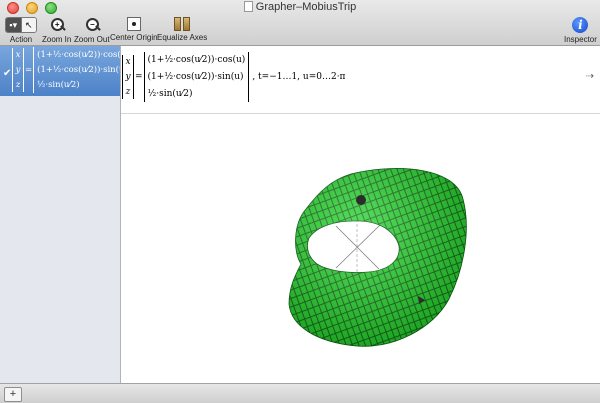  What do you see at coordinates (182, 37) in the screenshot?
I see `equalize-axes-label: Equalize Axes` at bounding box center [182, 37].